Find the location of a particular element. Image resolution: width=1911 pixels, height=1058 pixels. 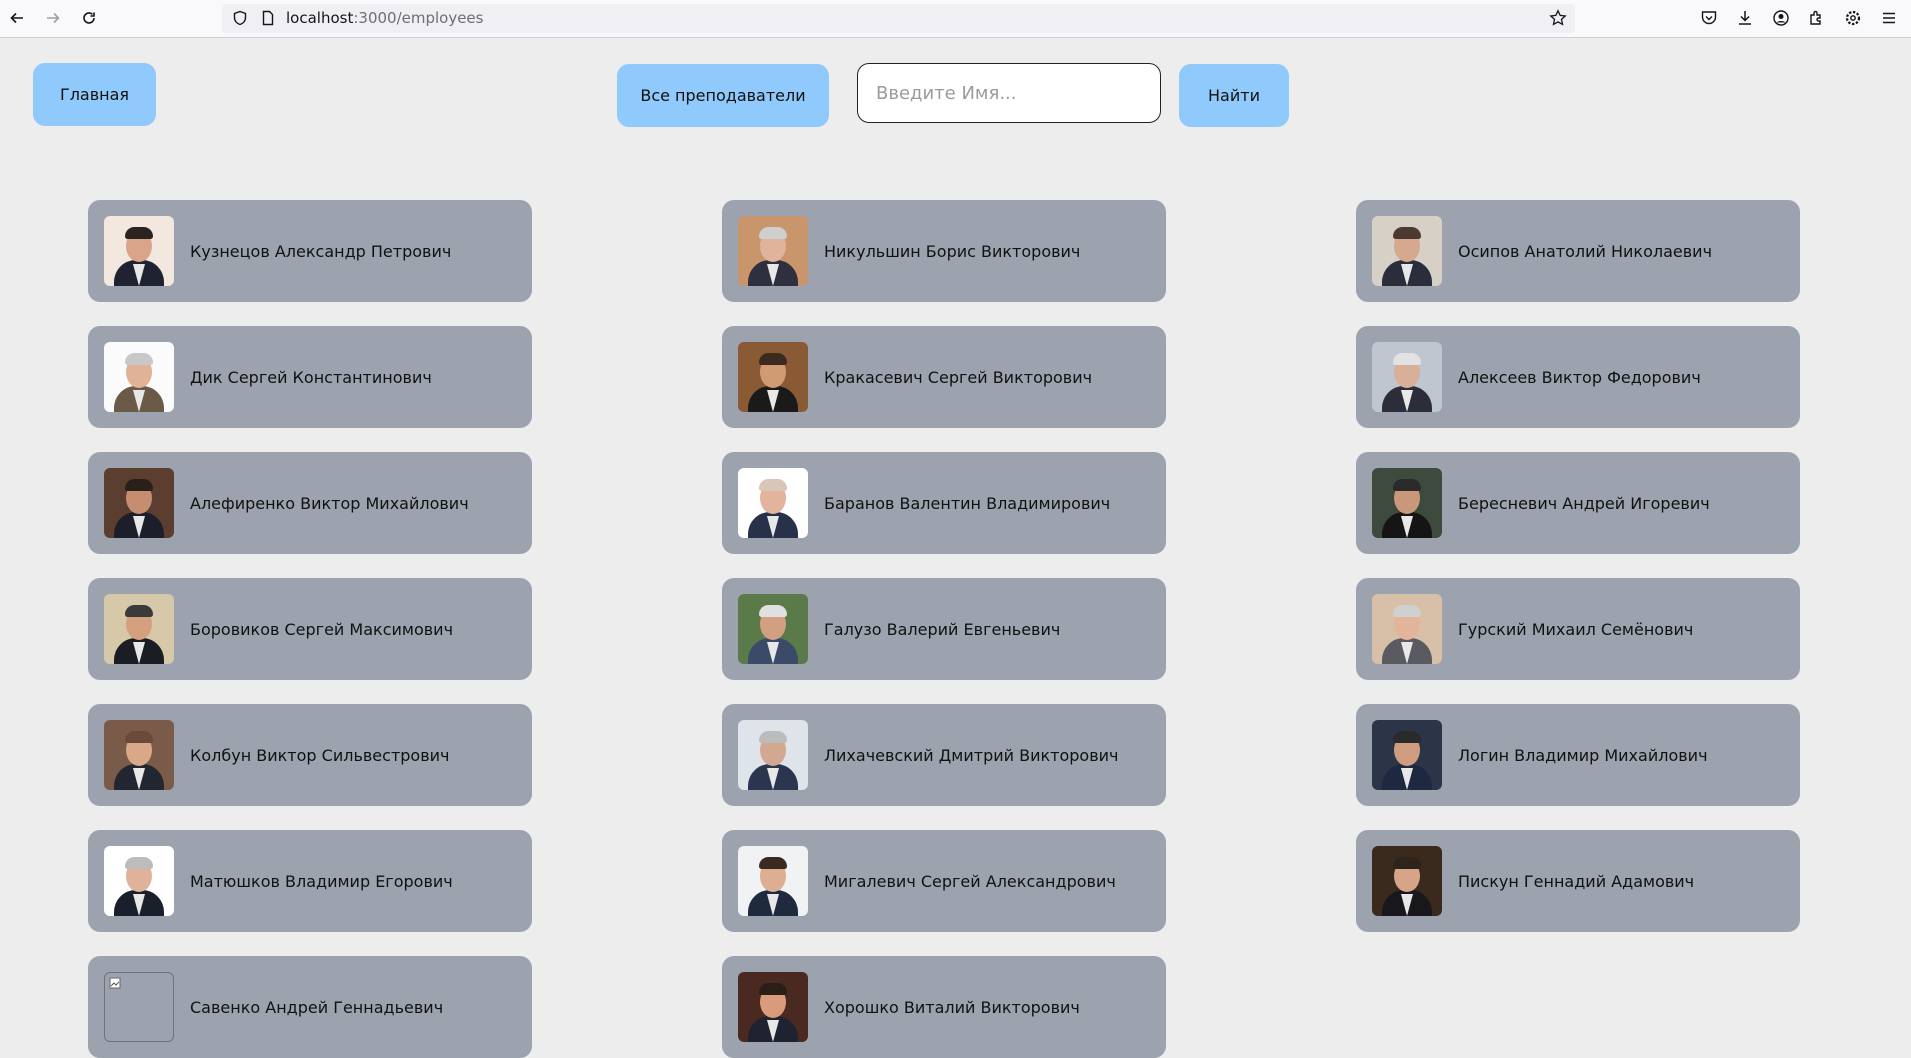

employee-card: Баранов Валентин Владимирович is located at coordinates (944, 503).